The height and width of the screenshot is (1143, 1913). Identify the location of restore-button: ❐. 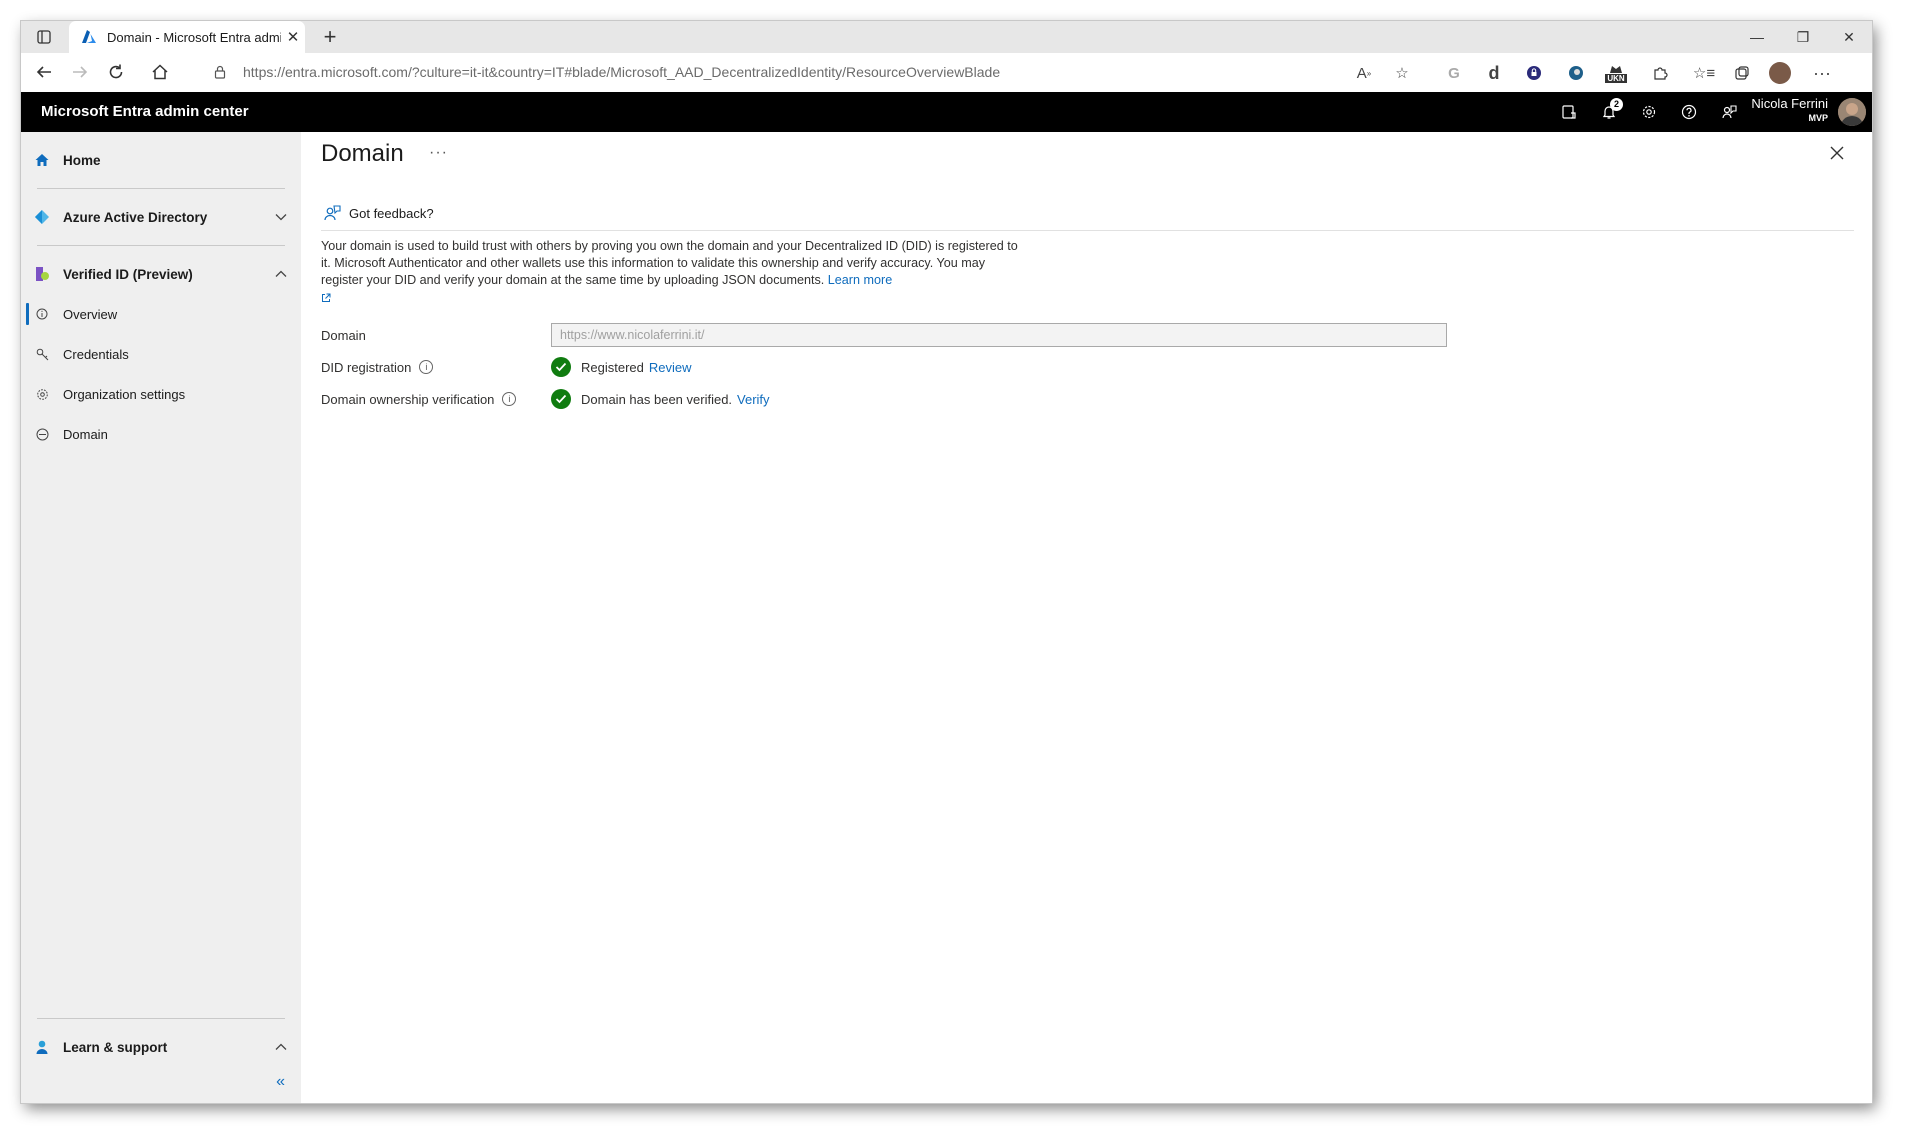
(1803, 37).